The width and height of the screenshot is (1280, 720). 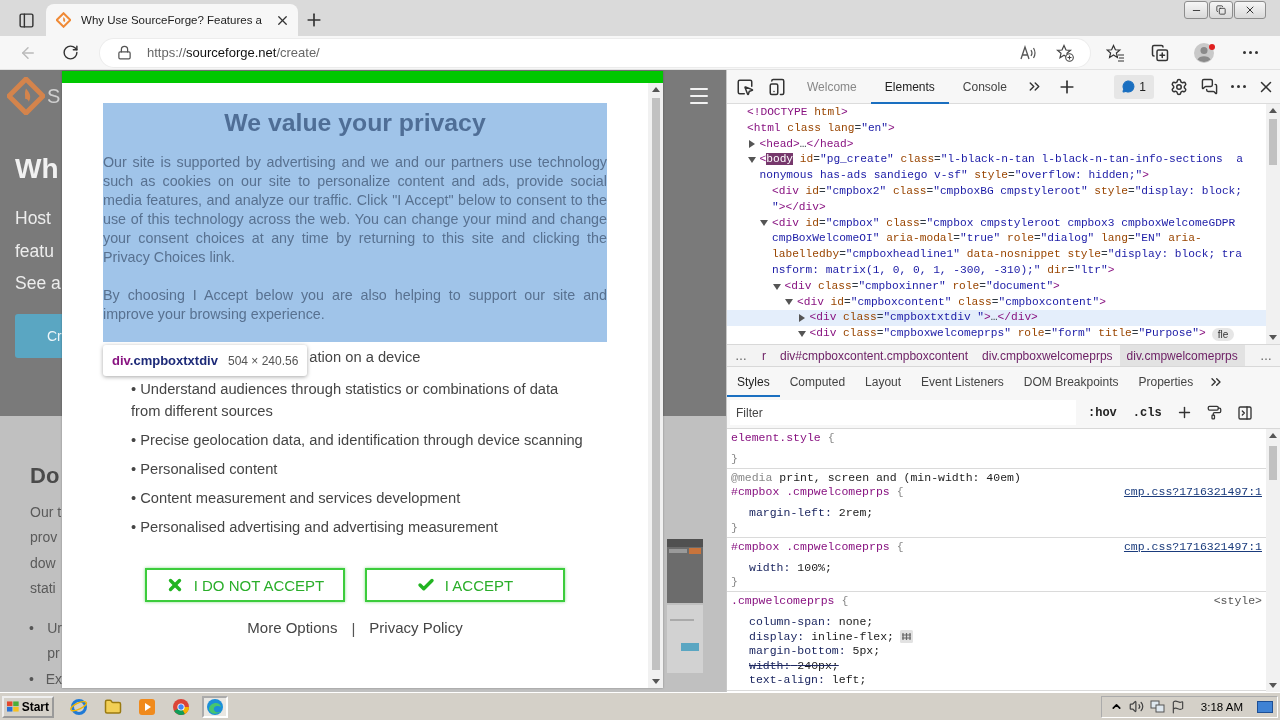 What do you see at coordinates (1223, 334) in the screenshot?
I see `layout-badge: fle` at bounding box center [1223, 334].